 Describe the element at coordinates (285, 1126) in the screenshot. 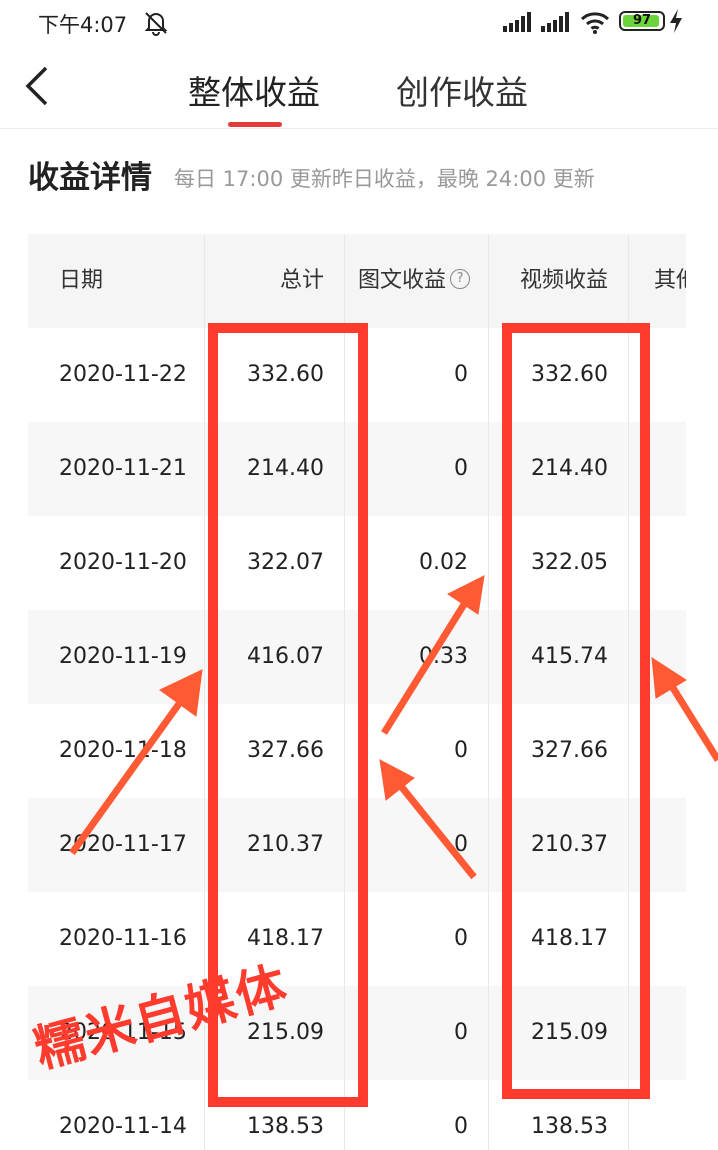

I see `cell-total: 138.53` at that location.